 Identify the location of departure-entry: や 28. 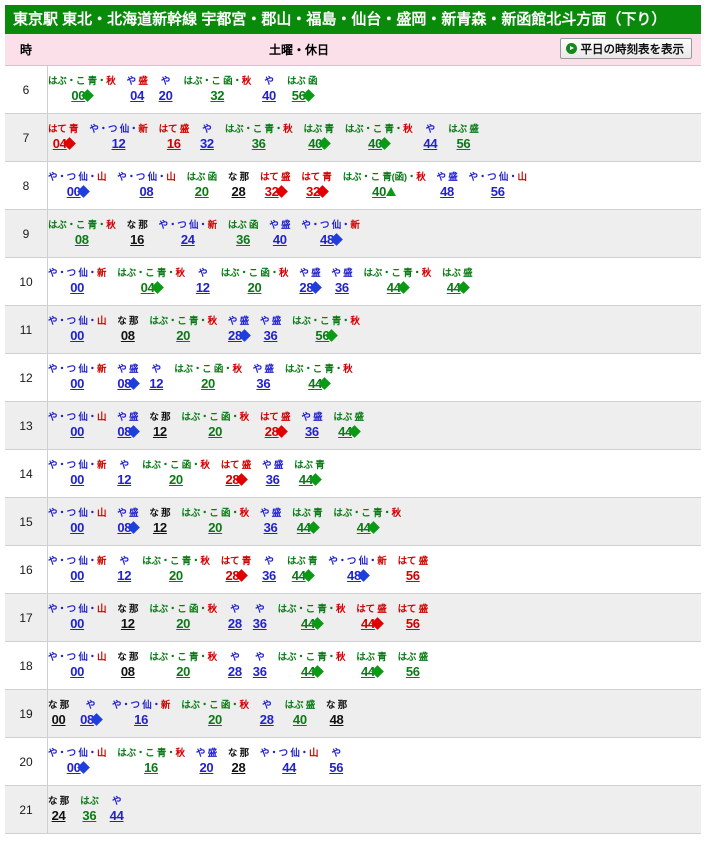
(235, 665).